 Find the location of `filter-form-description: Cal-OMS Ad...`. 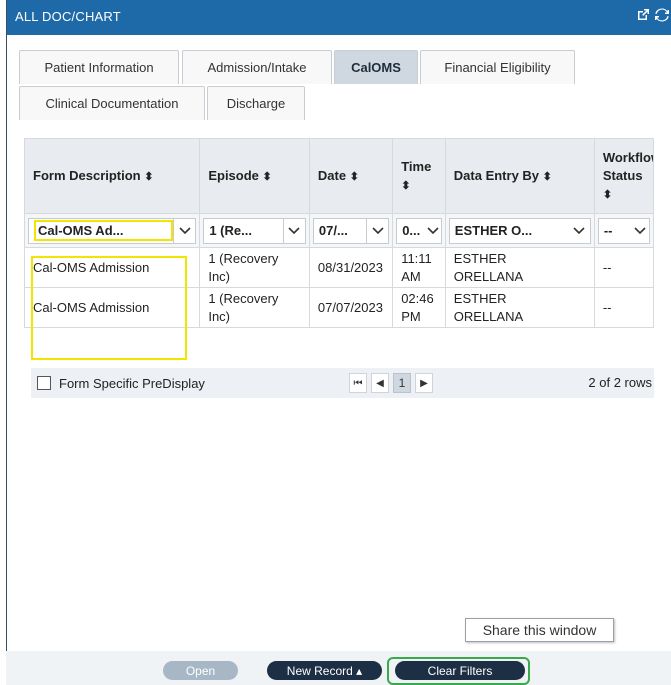

filter-form-description: Cal-OMS Ad... is located at coordinates (112, 230).